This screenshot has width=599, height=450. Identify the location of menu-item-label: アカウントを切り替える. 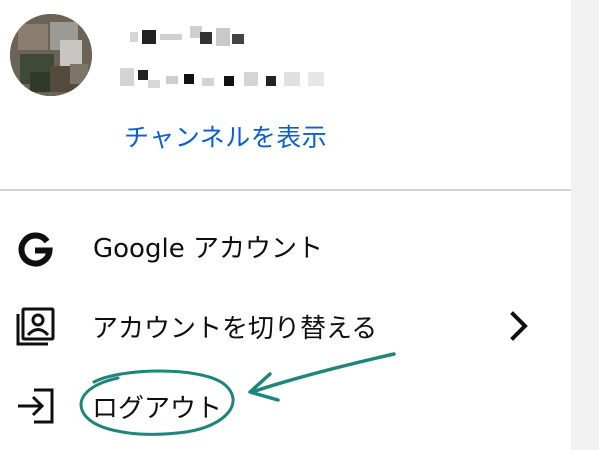
(235, 329).